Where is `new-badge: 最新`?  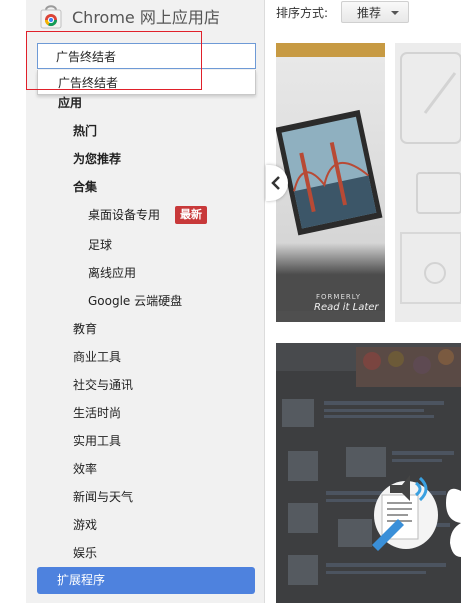 new-badge: 最新 is located at coordinates (191, 215).